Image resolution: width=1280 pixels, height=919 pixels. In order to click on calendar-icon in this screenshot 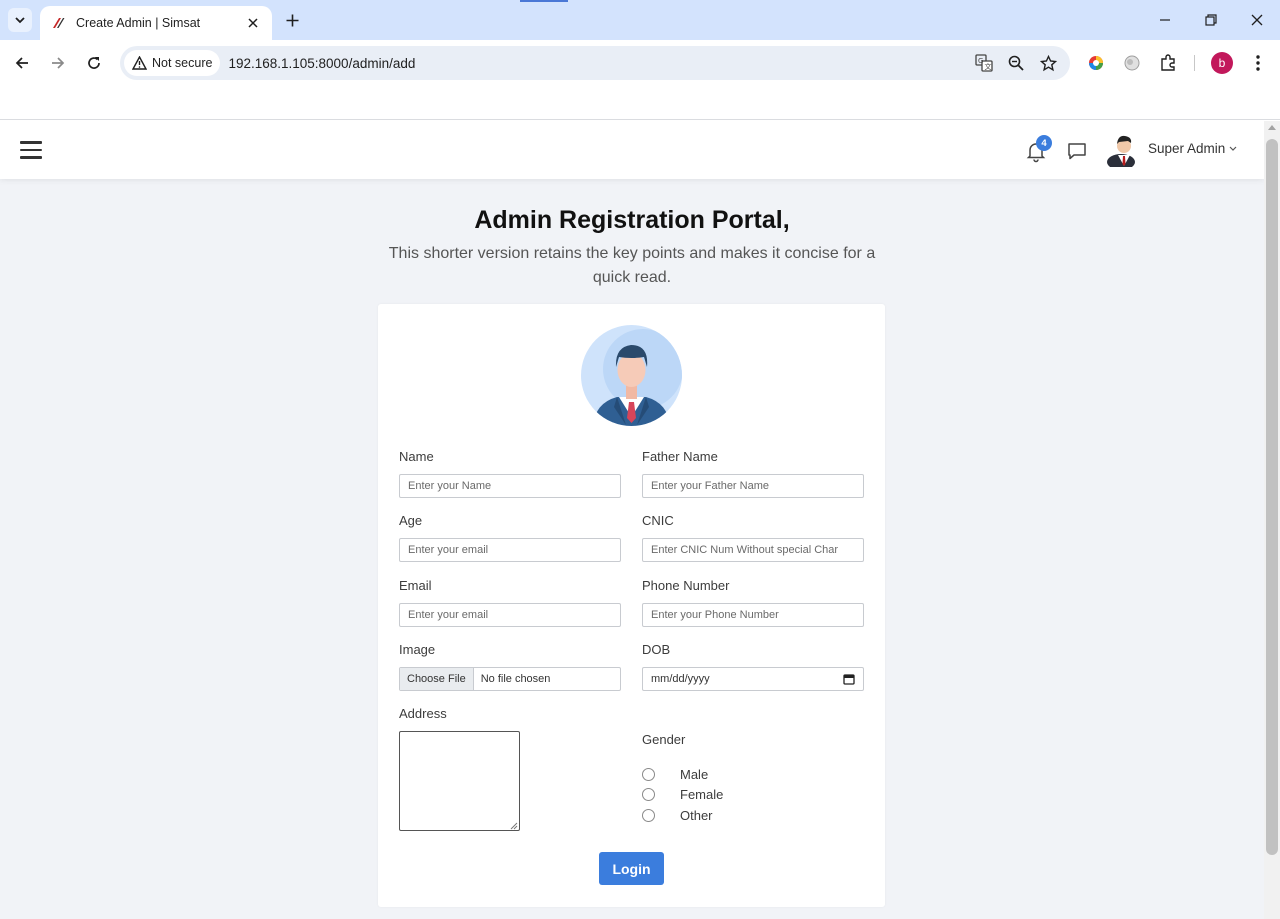, I will do `click(849, 679)`.